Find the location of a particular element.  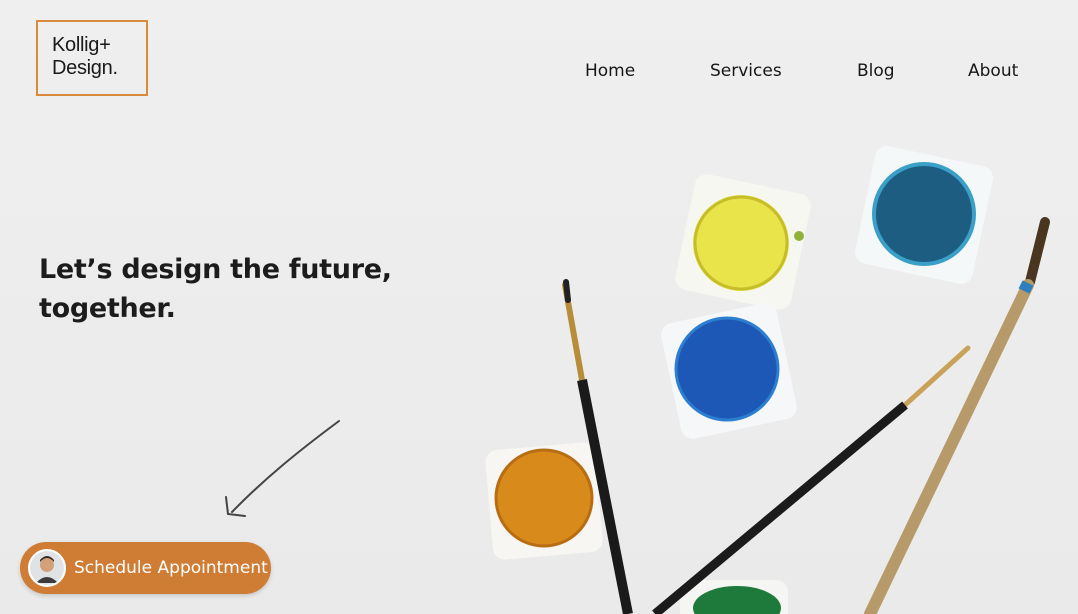

orange-paint-pan is located at coordinates (544, 501).